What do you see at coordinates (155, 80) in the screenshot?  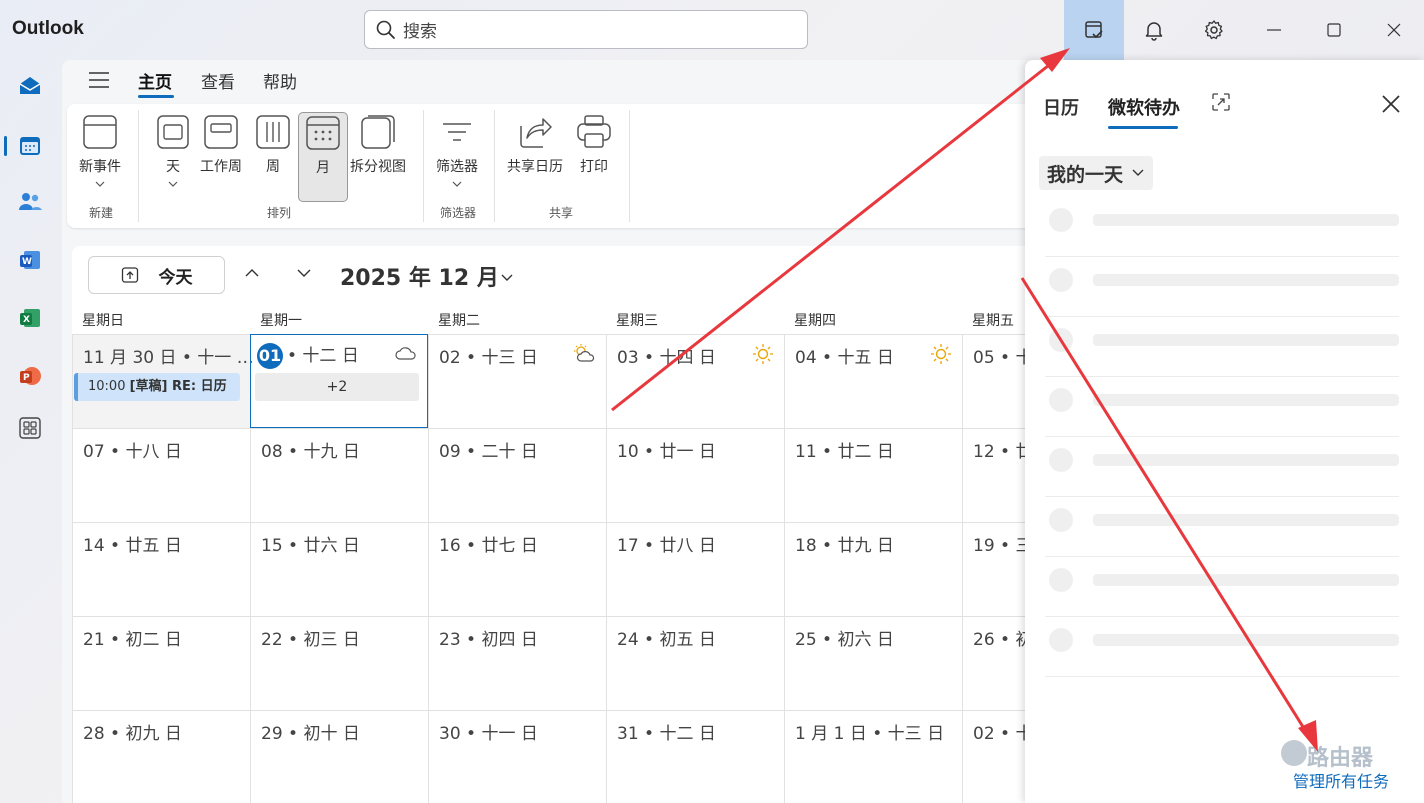 I see `tab-home: 主页` at bounding box center [155, 80].